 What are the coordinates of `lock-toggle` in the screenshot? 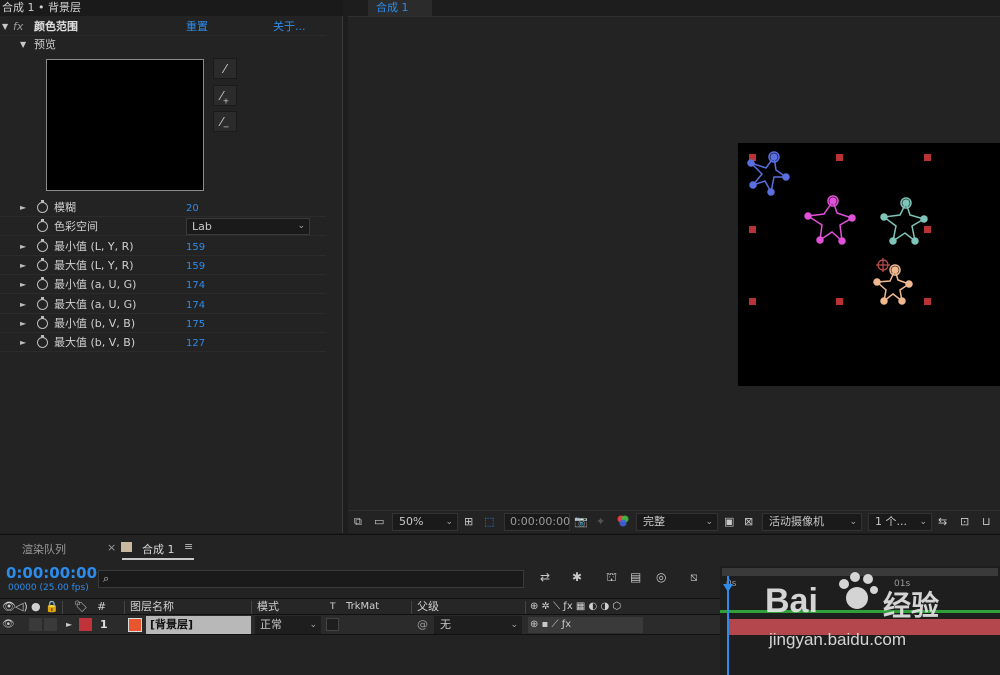 It's located at (50, 624).